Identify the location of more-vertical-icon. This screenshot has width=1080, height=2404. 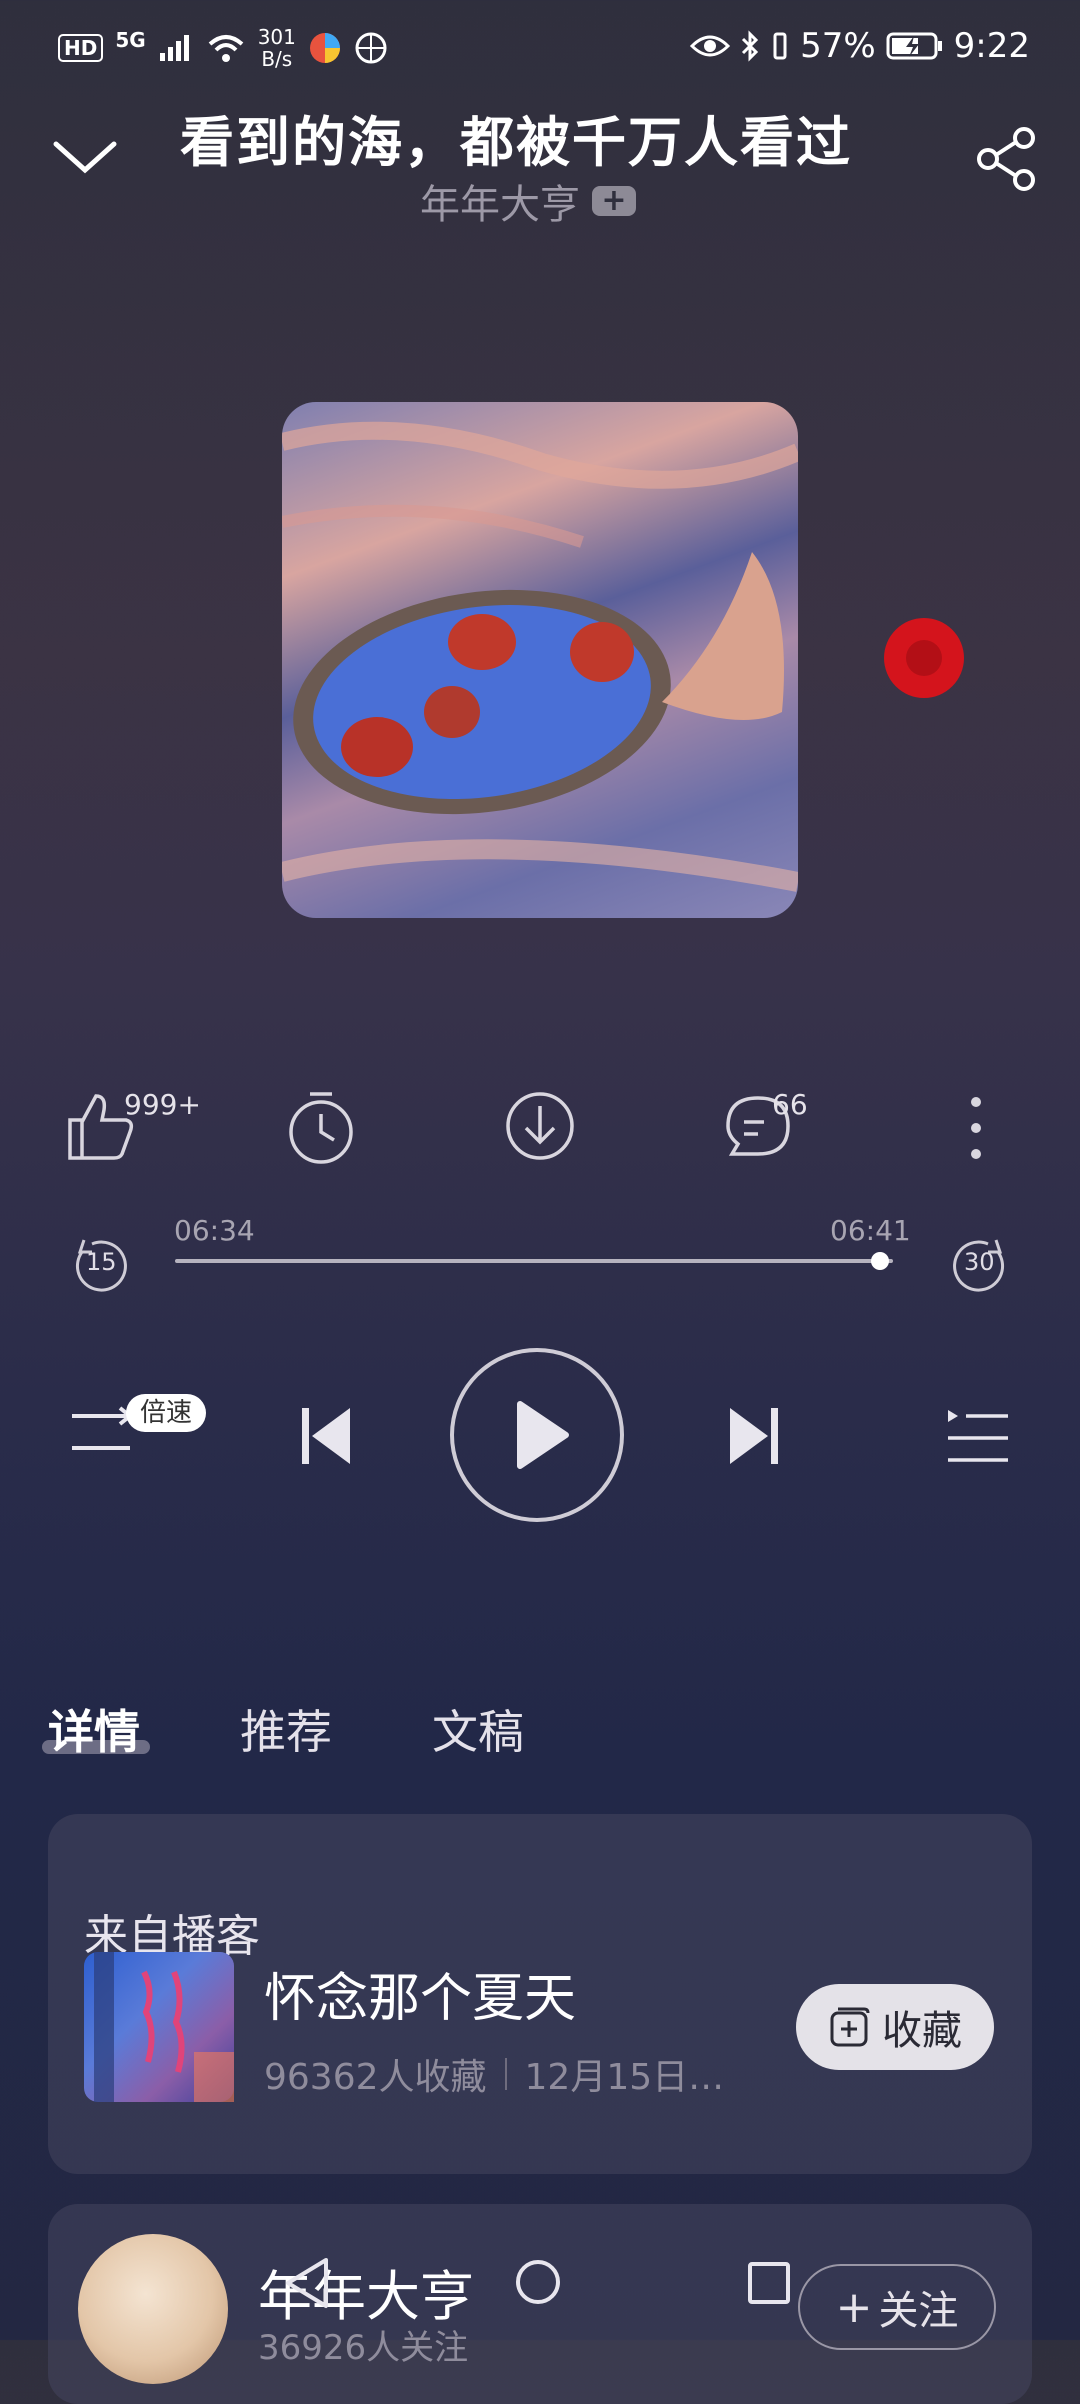
(976, 1128).